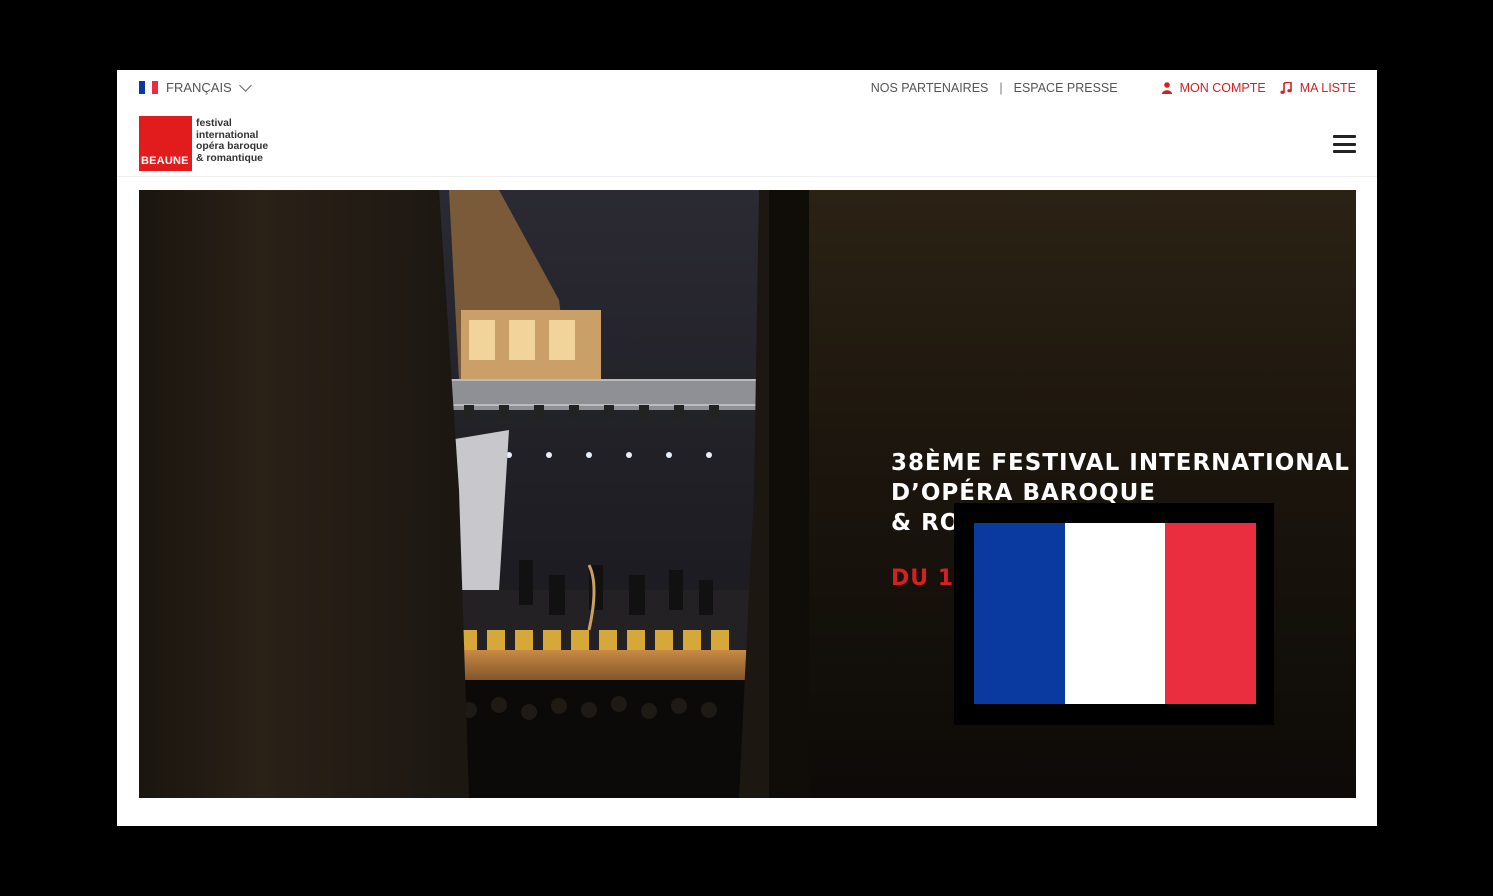 This screenshot has width=1493, height=896. I want to click on music-note-icon, so click(1286, 88).